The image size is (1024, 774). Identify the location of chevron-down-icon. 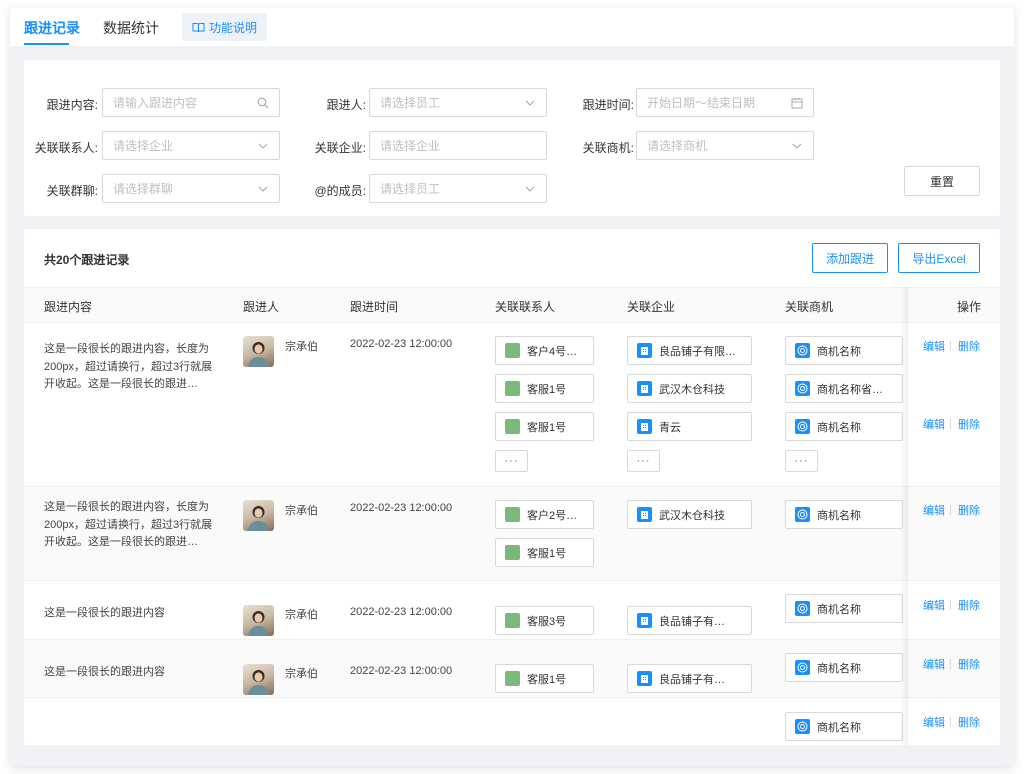
(530, 103).